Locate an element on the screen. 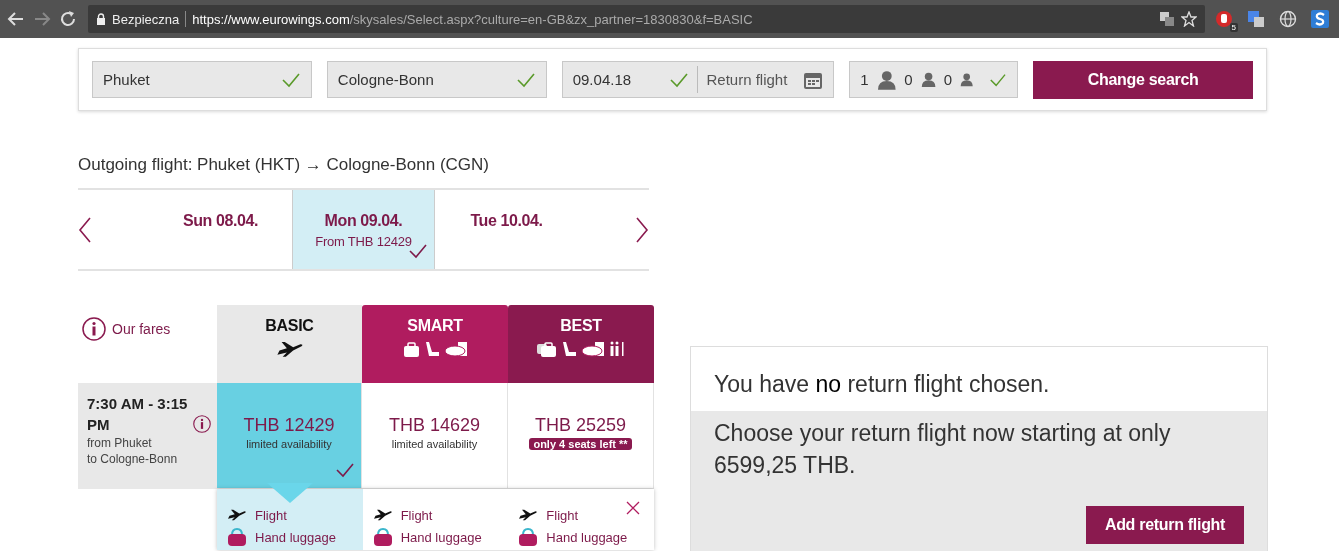 The image size is (1339, 551). outgoing-flight-heading: Outgoing flight: Phuket (HKT) → Cologne-Bonn (CGN) is located at coordinates (284, 165).